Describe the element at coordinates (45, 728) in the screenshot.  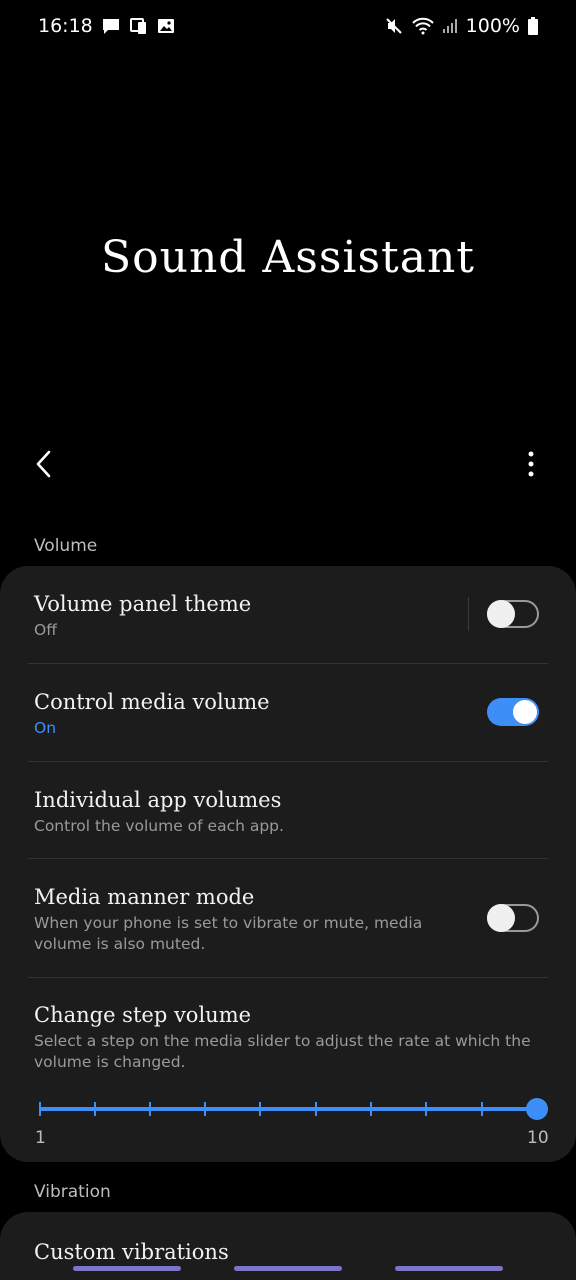
I see `setting-status: On` at that location.